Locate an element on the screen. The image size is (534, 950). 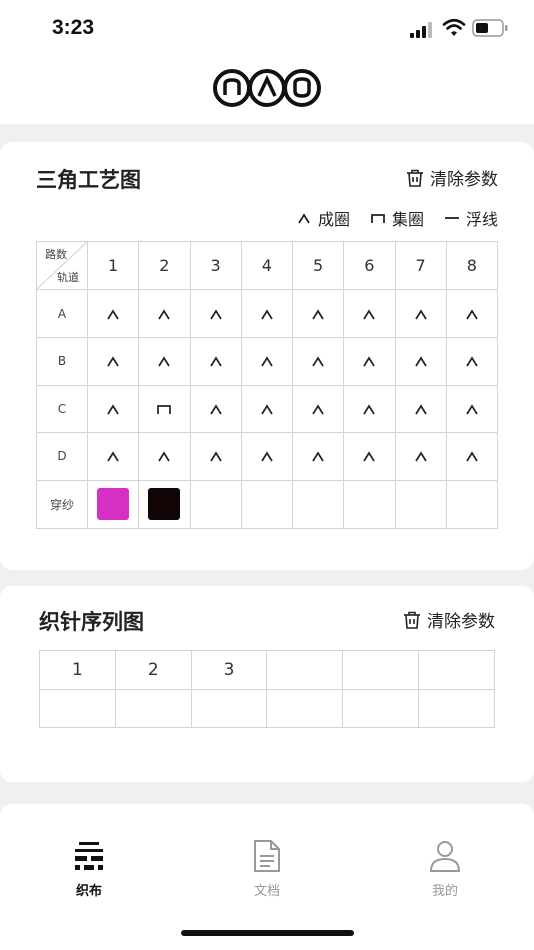
symbol-legend: 成圈 集圈 浮线 is located at coordinates (387, 218).